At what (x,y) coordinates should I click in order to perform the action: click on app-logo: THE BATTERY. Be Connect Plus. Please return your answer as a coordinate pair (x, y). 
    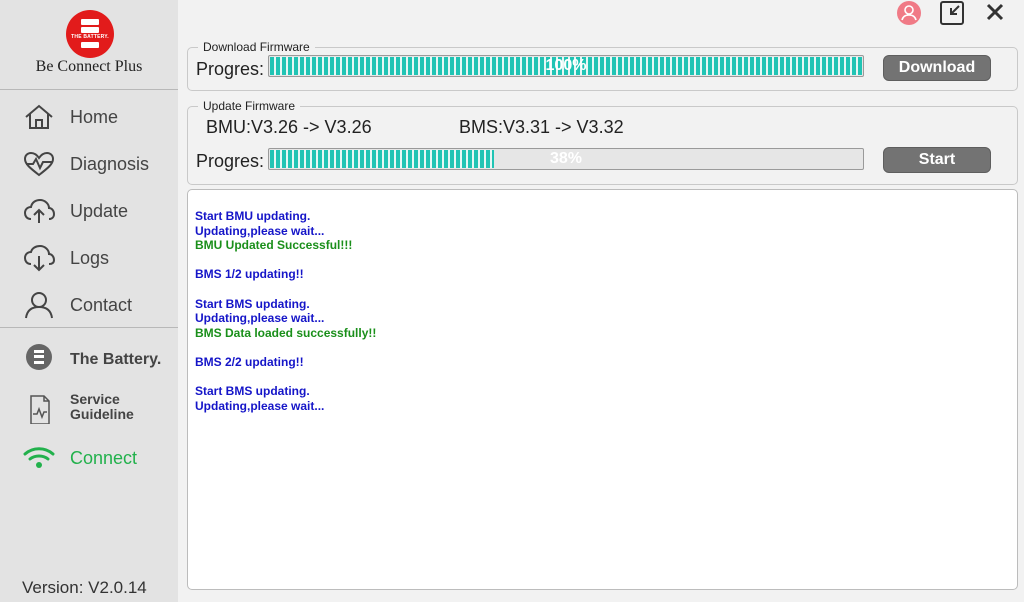
    Looking at the image, I should click on (89, 45).